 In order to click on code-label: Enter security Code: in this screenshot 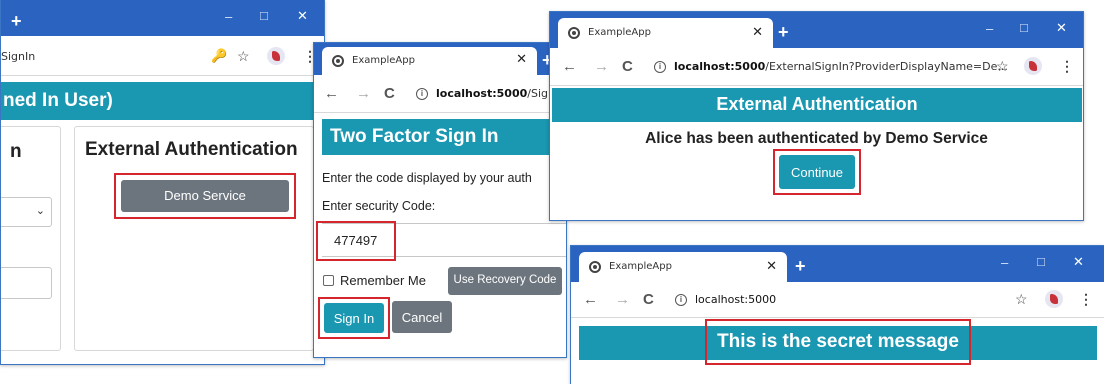, I will do `click(379, 206)`.